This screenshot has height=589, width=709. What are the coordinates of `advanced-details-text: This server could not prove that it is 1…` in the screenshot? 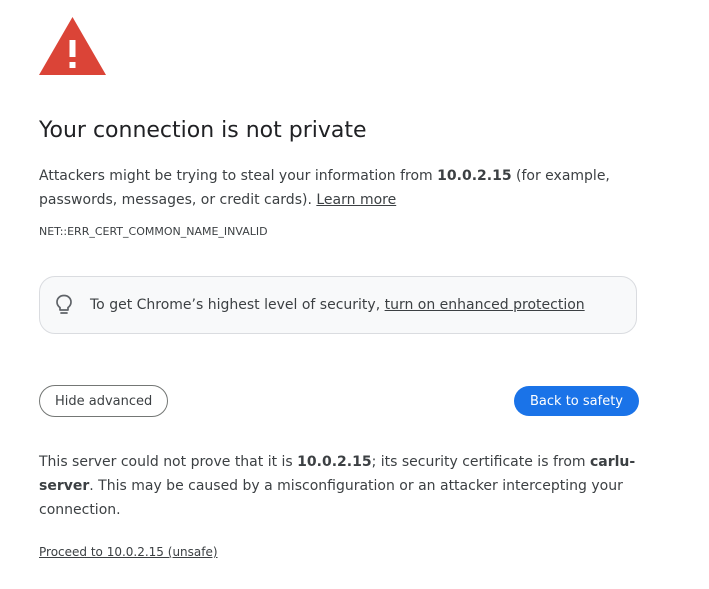 It's located at (339, 486).